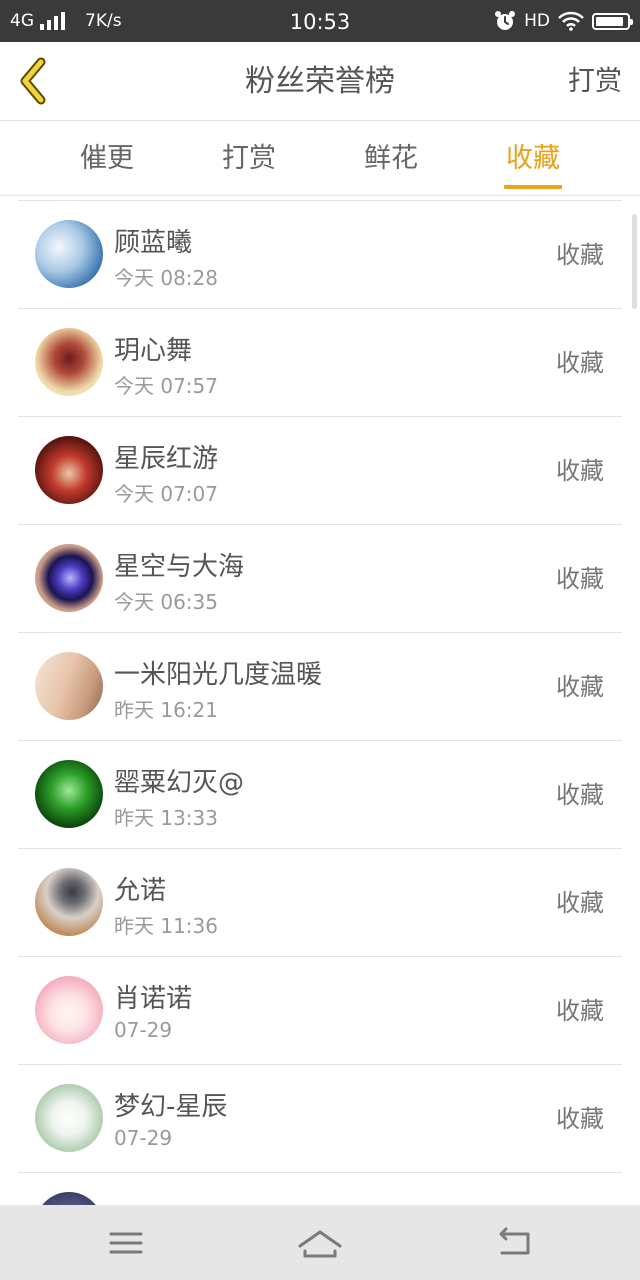  I want to click on user-name: 顾蓝曦, so click(153, 243).